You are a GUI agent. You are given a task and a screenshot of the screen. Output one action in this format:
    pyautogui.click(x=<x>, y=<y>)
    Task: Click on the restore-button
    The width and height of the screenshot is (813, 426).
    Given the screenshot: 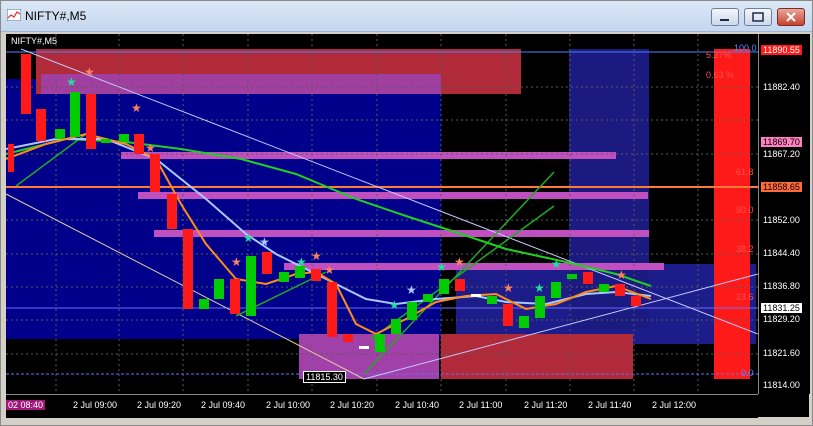 What is the action you would take?
    pyautogui.click(x=758, y=17)
    